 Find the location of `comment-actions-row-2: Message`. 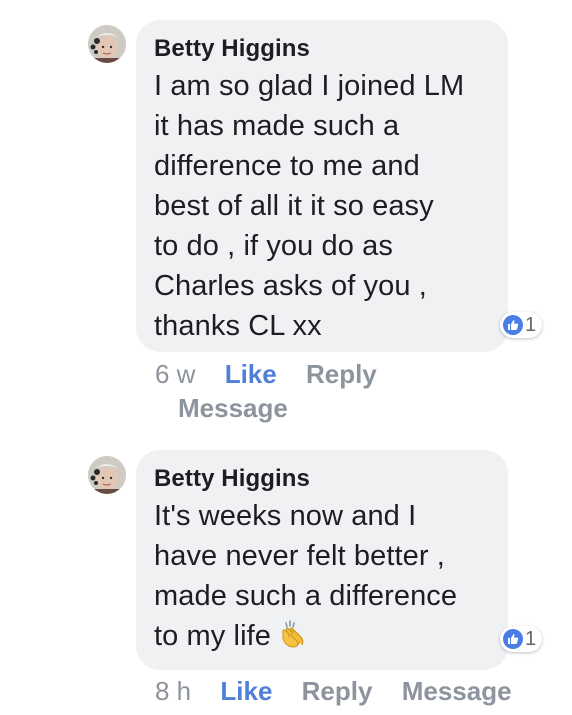

comment-actions-row-2: Message is located at coordinates (233, 408).